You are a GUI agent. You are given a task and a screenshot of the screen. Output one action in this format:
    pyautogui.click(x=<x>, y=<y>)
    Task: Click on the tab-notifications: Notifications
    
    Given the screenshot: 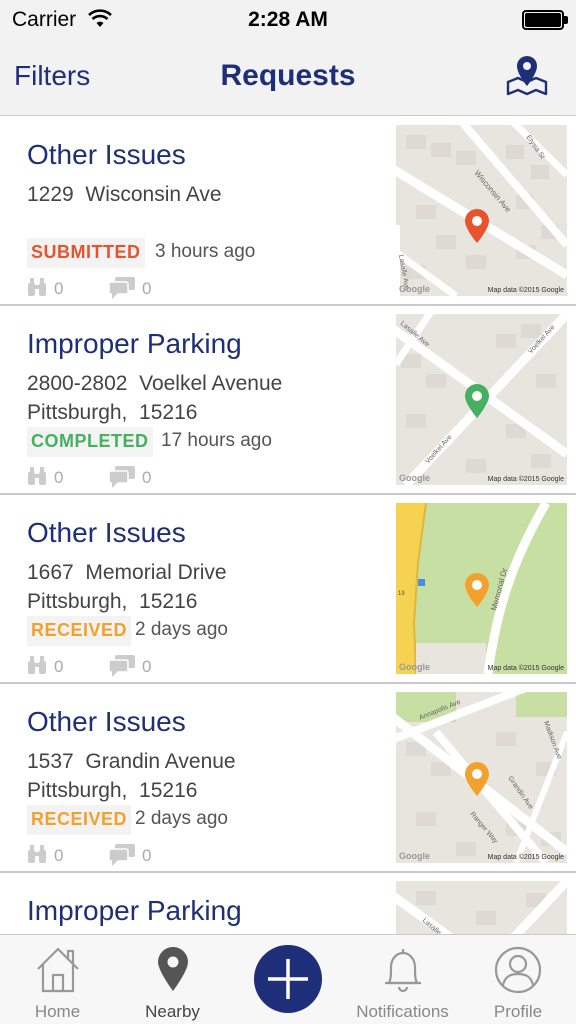 What is the action you would take?
    pyautogui.click(x=402, y=979)
    